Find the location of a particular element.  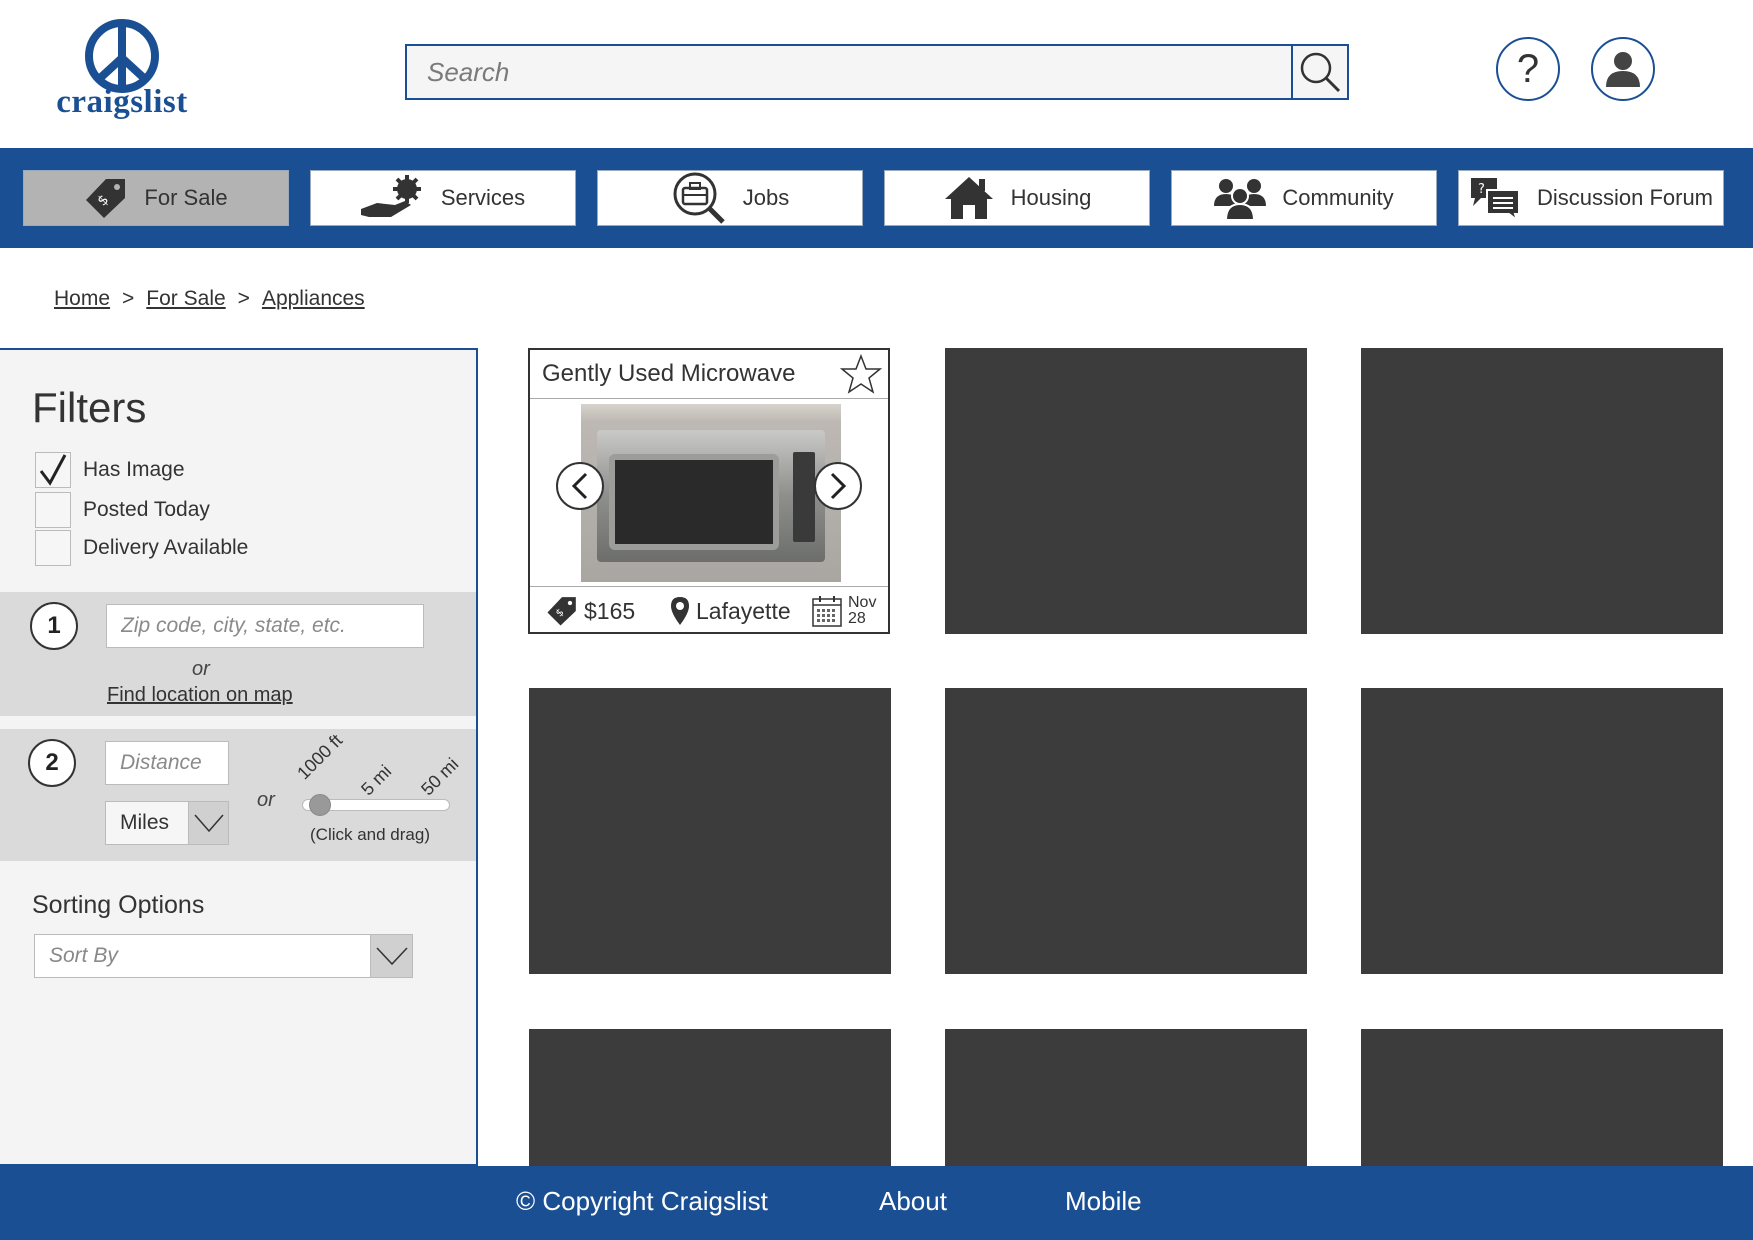

filter-posted-today: Posted Today is located at coordinates (122, 510).